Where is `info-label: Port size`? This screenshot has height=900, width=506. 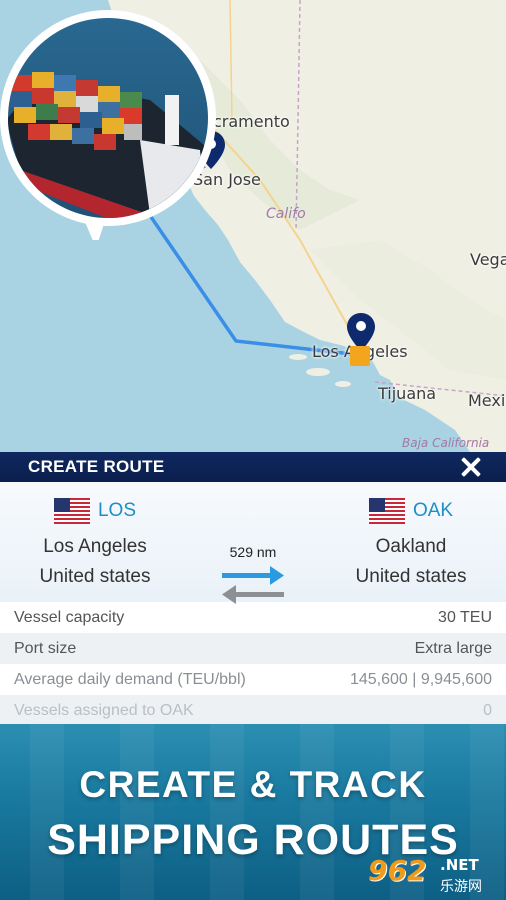 info-label: Port size is located at coordinates (45, 648).